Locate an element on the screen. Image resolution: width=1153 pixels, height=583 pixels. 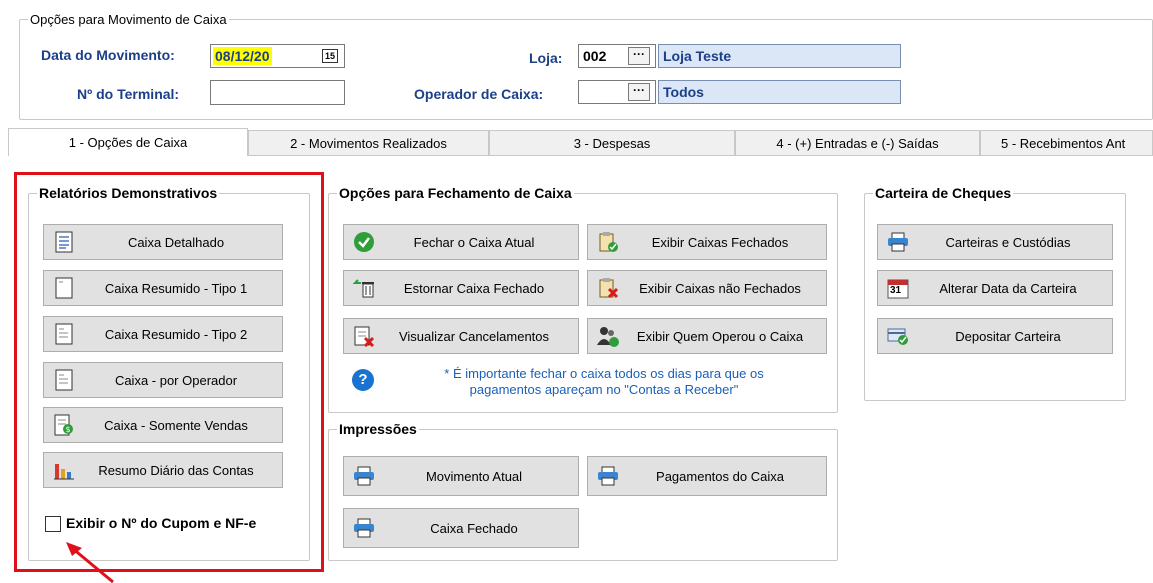
loja-code-value: 002 is located at coordinates (595, 56).